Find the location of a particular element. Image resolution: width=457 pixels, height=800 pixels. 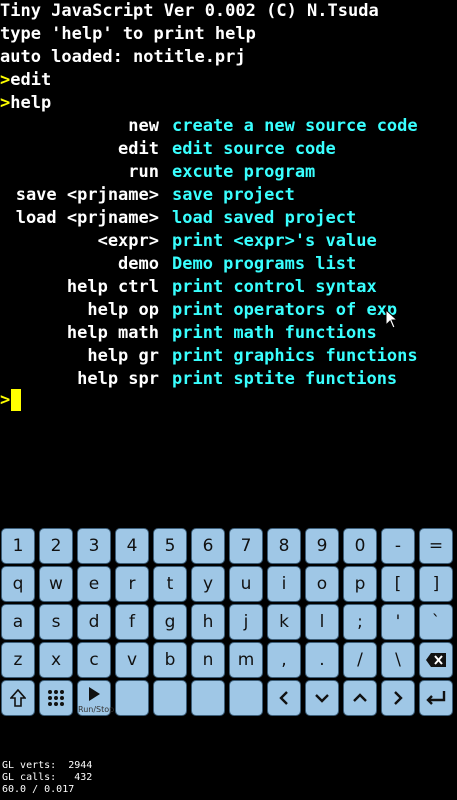

key-8: 8 is located at coordinates (284, 546).